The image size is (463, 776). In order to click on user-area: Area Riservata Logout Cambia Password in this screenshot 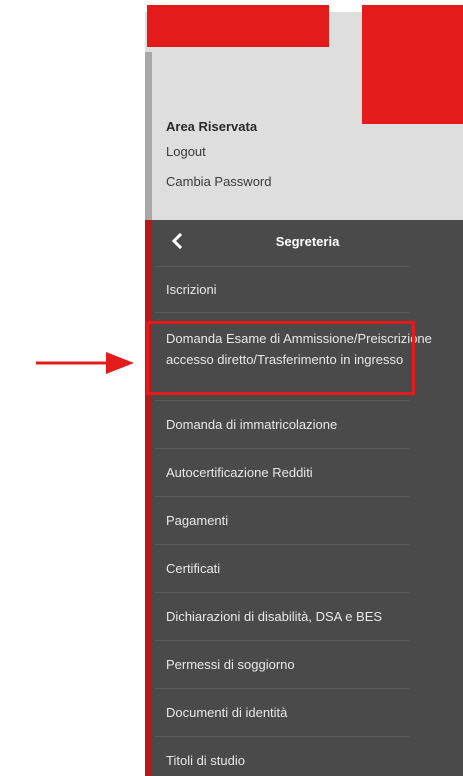, I will do `click(219, 160)`.